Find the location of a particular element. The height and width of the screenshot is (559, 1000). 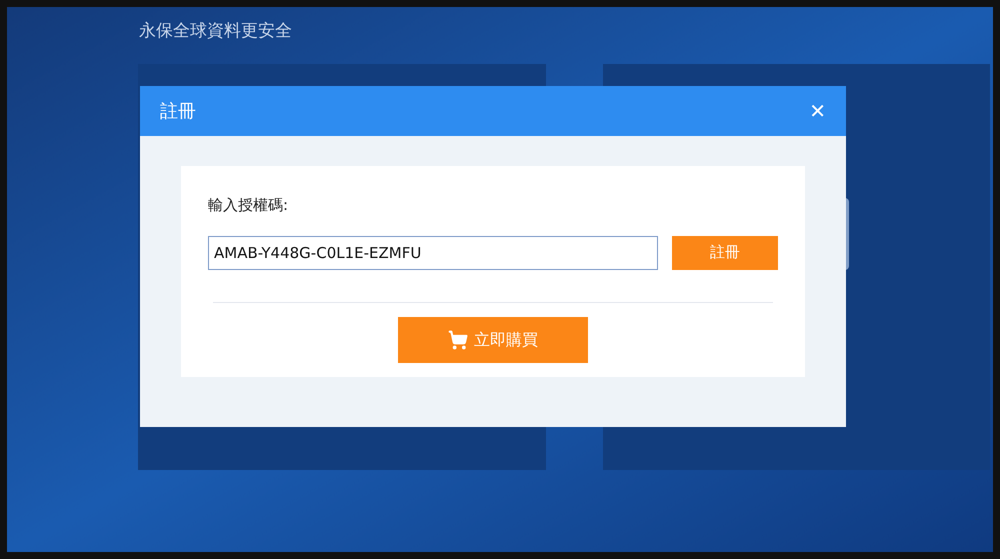

page-heading: 永保全球資料更安全 is located at coordinates (215, 31).